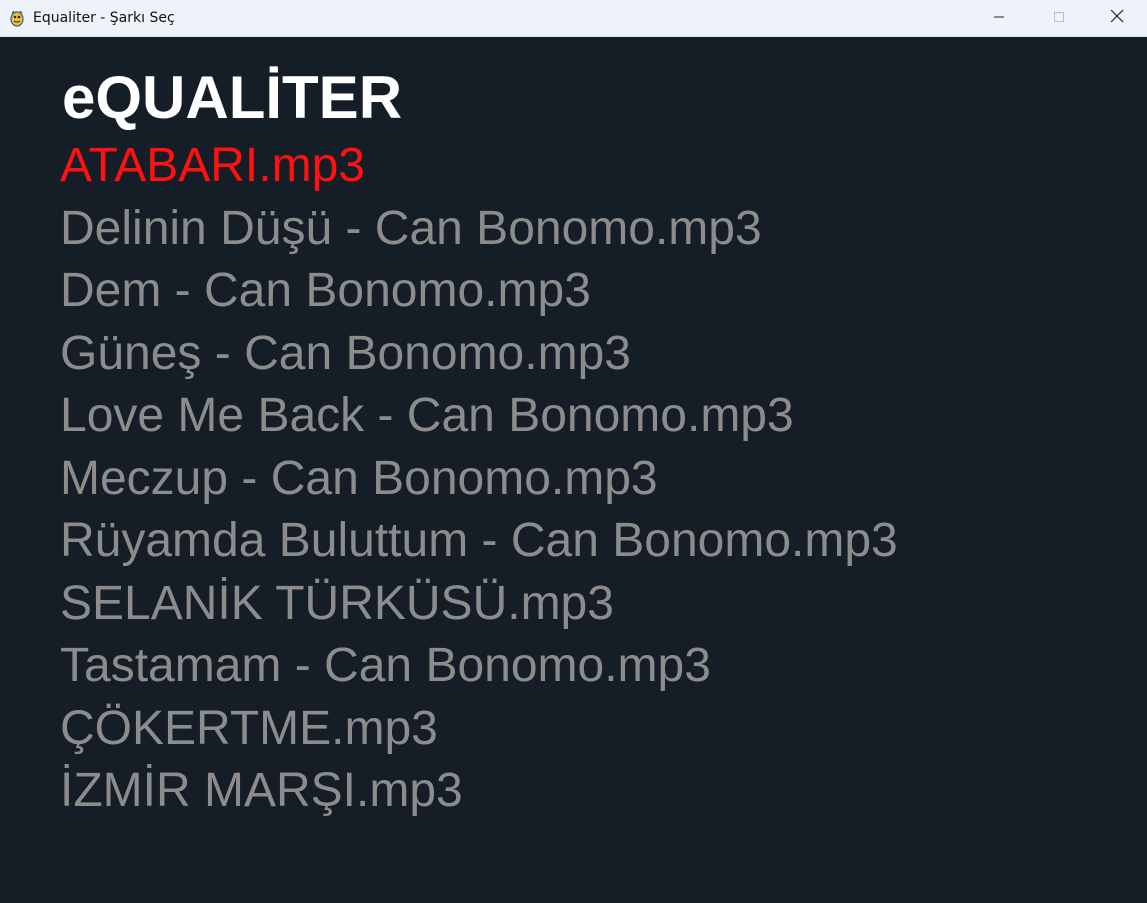 Image resolution: width=1147 pixels, height=903 pixels. I want to click on song-item: Güneş - Can Bonomo.mp3, so click(479, 354).